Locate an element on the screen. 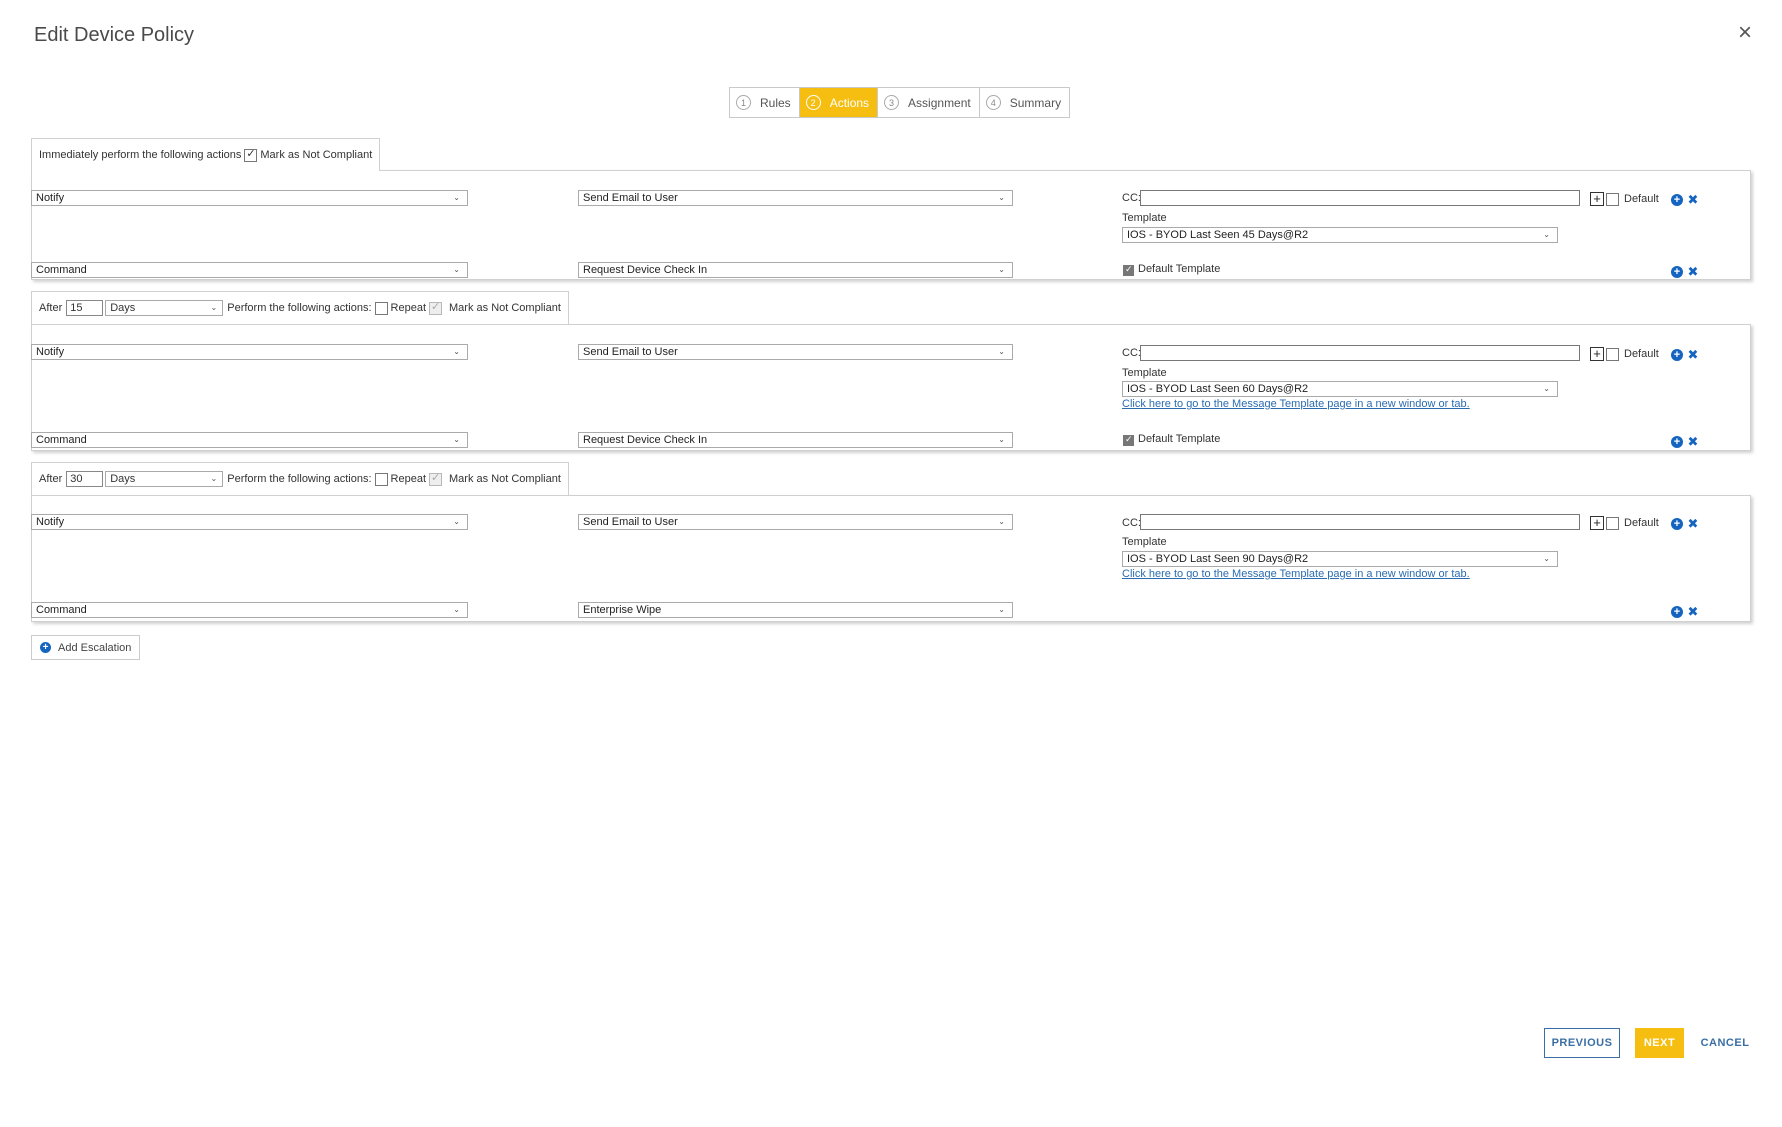 The image size is (1782, 1127). select-value: IOS - BYOD Last Seen 90 Days@R2 is located at coordinates (1218, 559).